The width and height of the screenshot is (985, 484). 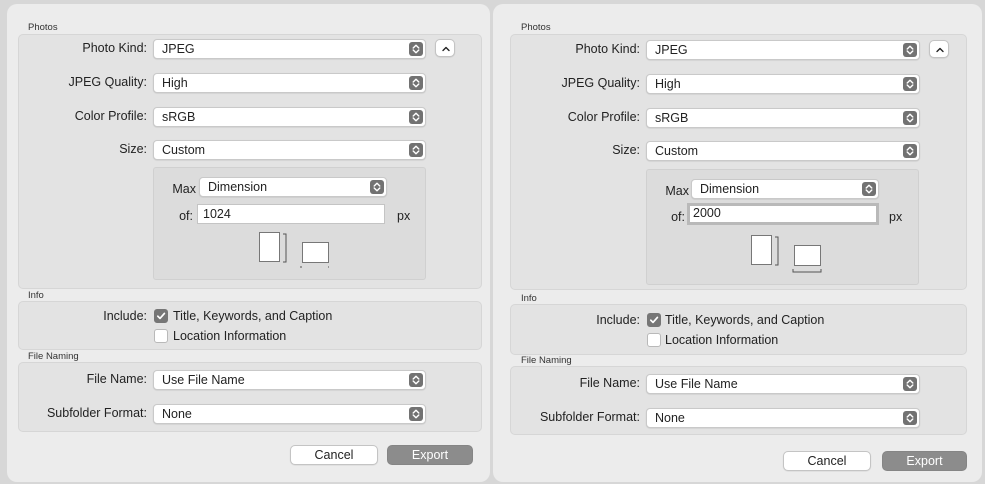 I want to click on info-group, so click(x=738, y=329).